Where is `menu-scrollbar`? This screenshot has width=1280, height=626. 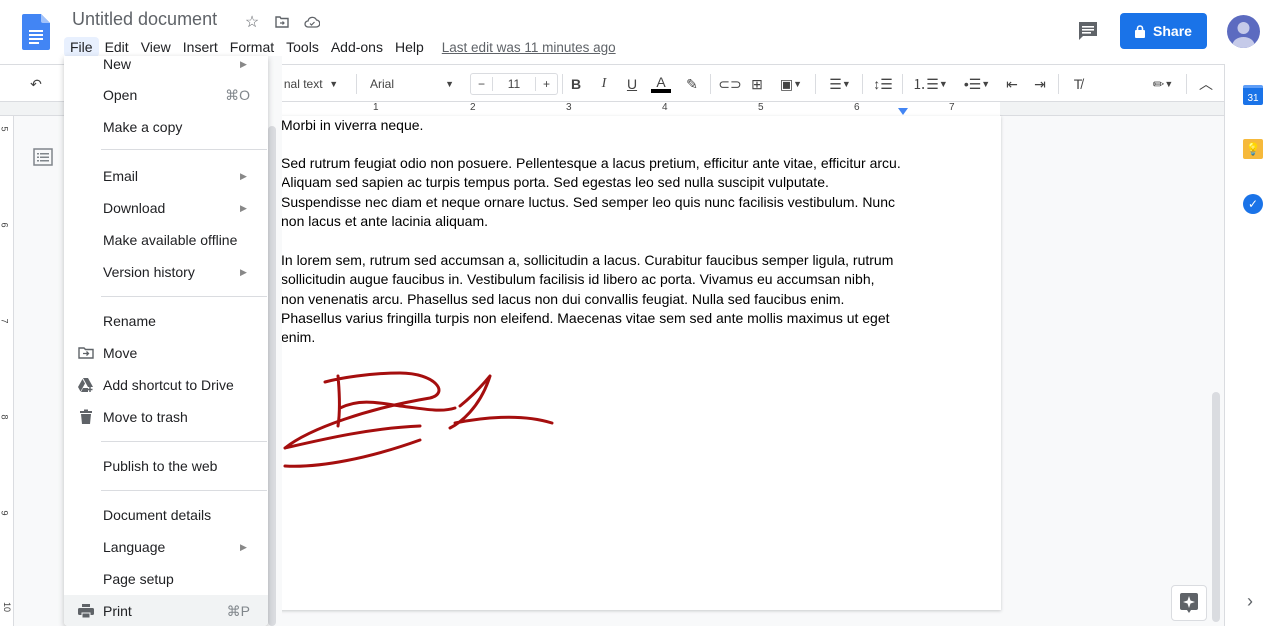 menu-scrollbar is located at coordinates (272, 376).